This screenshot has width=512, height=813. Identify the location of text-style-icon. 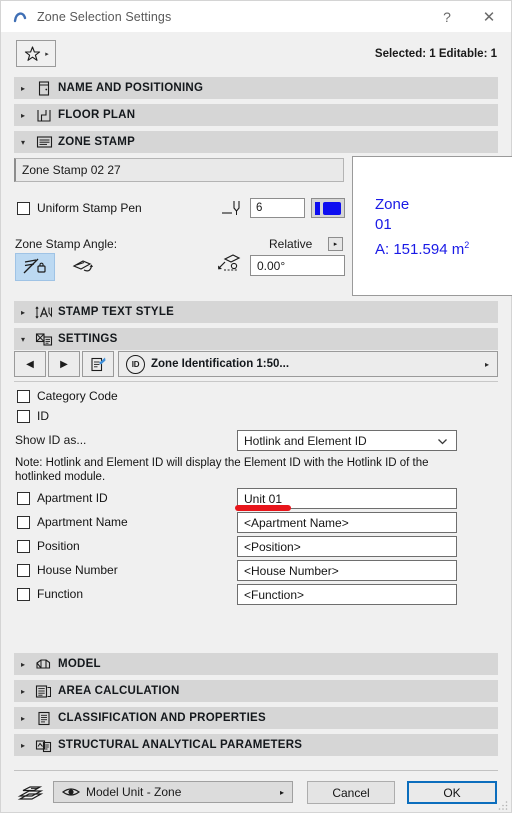
(44, 312).